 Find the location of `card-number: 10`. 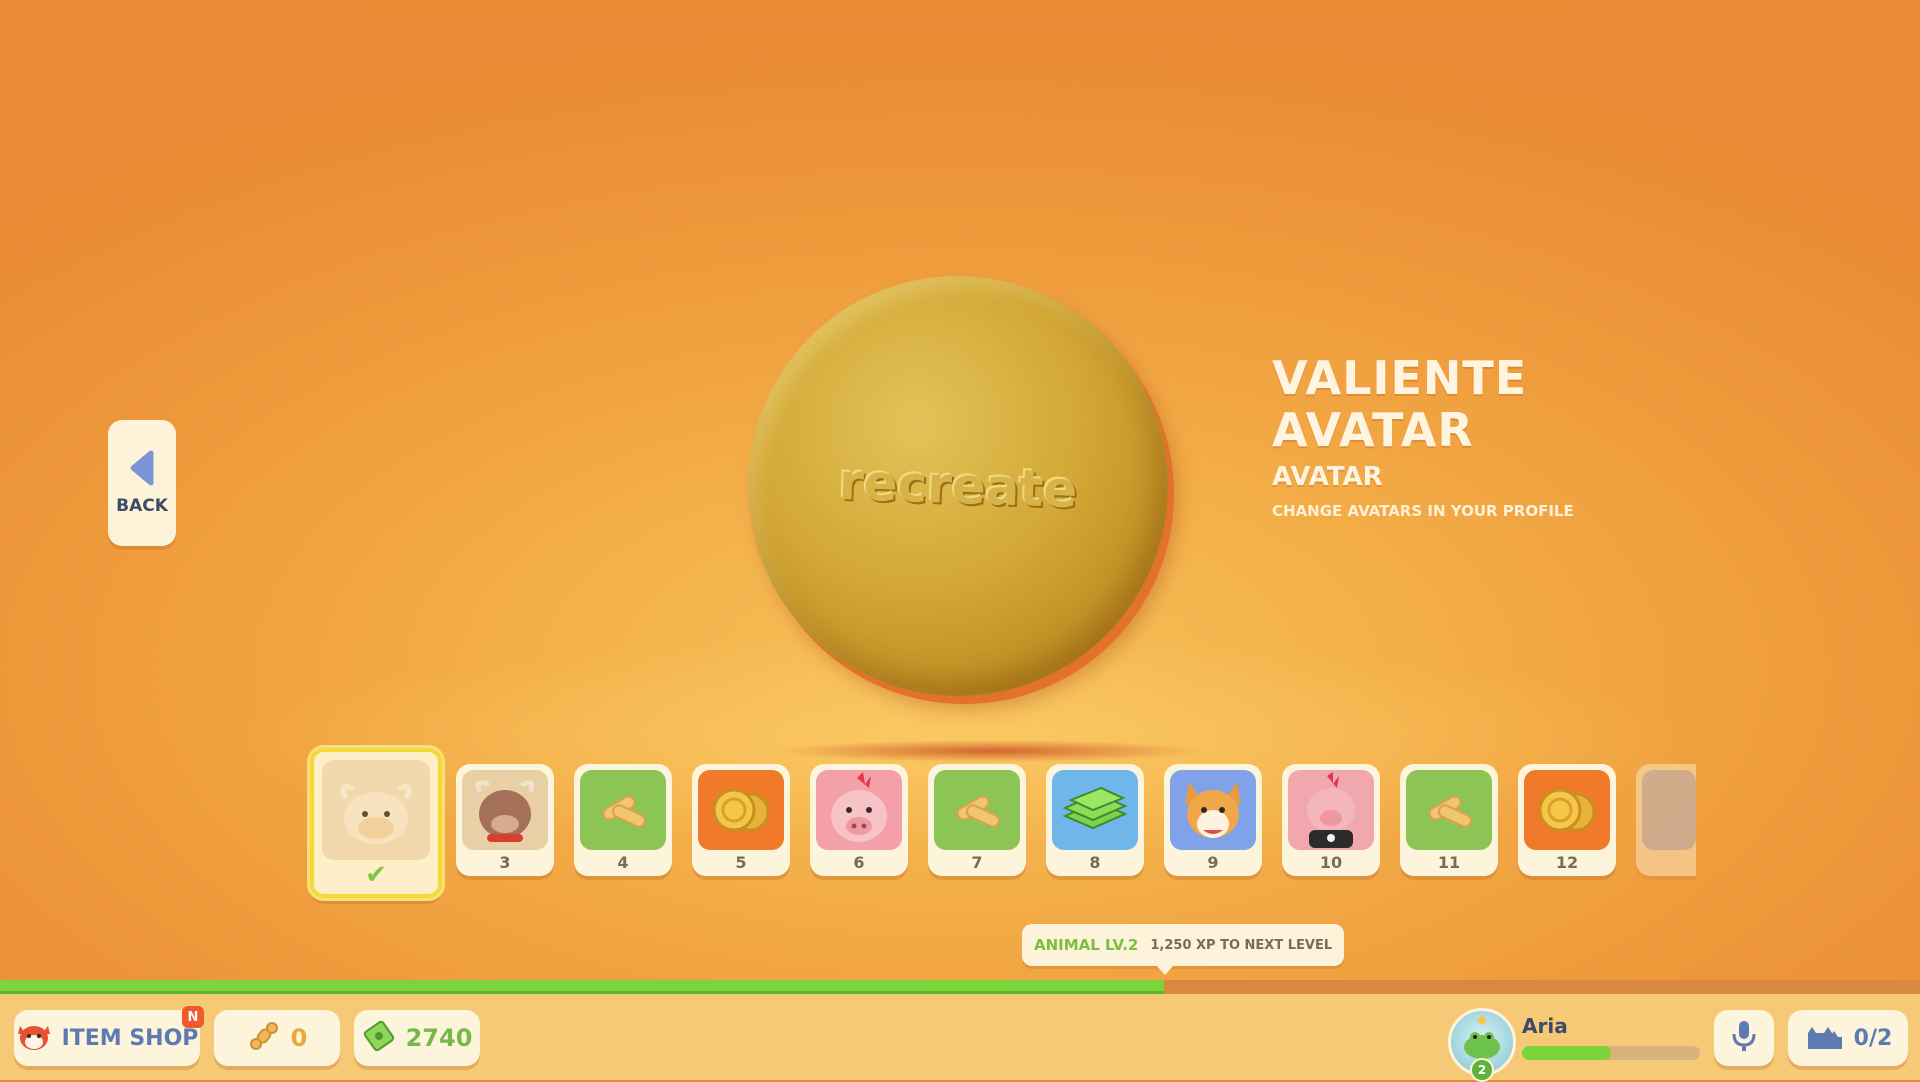

card-number: 10 is located at coordinates (1331, 862).